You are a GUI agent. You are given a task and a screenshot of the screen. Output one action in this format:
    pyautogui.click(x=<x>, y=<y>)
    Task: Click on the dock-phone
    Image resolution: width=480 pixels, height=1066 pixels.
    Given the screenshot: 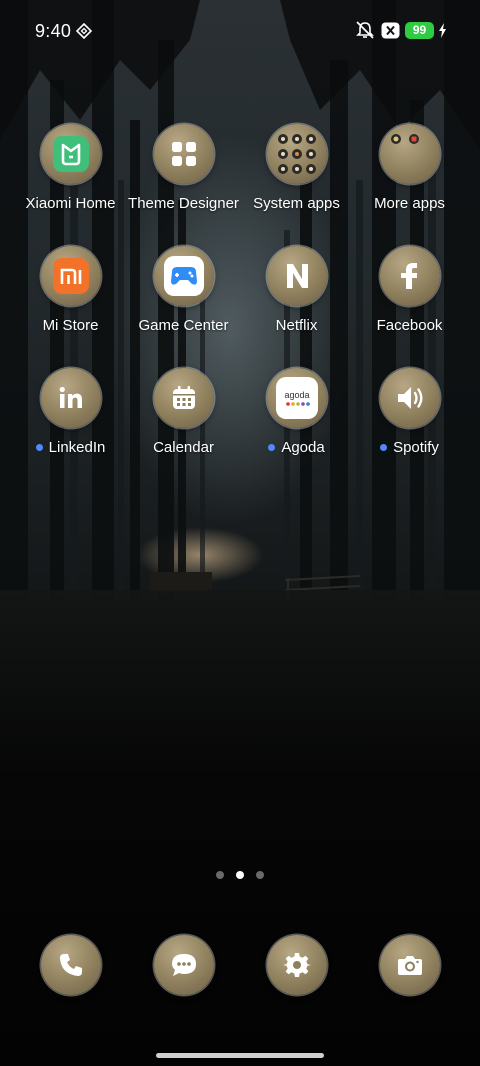 What is the action you would take?
    pyautogui.click(x=70, y=965)
    